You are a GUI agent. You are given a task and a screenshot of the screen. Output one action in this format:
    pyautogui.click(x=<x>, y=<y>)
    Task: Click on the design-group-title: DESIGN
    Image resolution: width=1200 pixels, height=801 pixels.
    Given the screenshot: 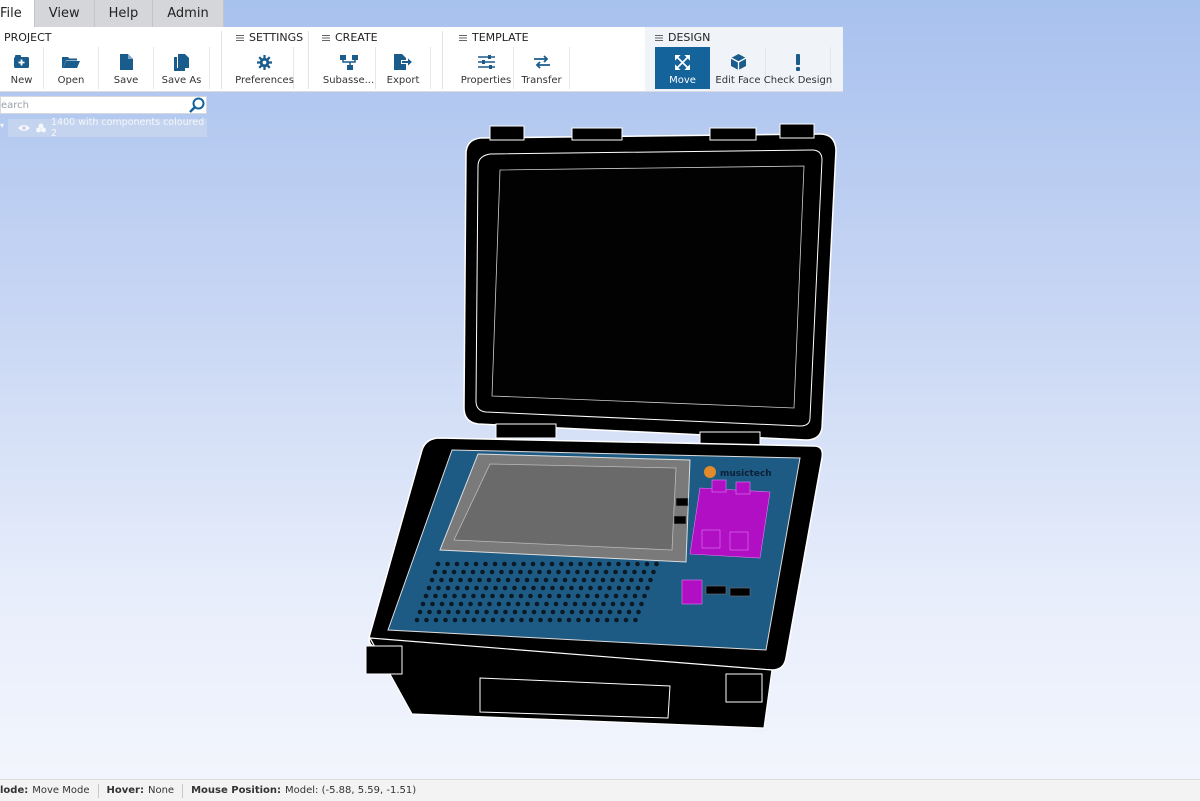 What is the action you would take?
    pyautogui.click(x=682, y=37)
    